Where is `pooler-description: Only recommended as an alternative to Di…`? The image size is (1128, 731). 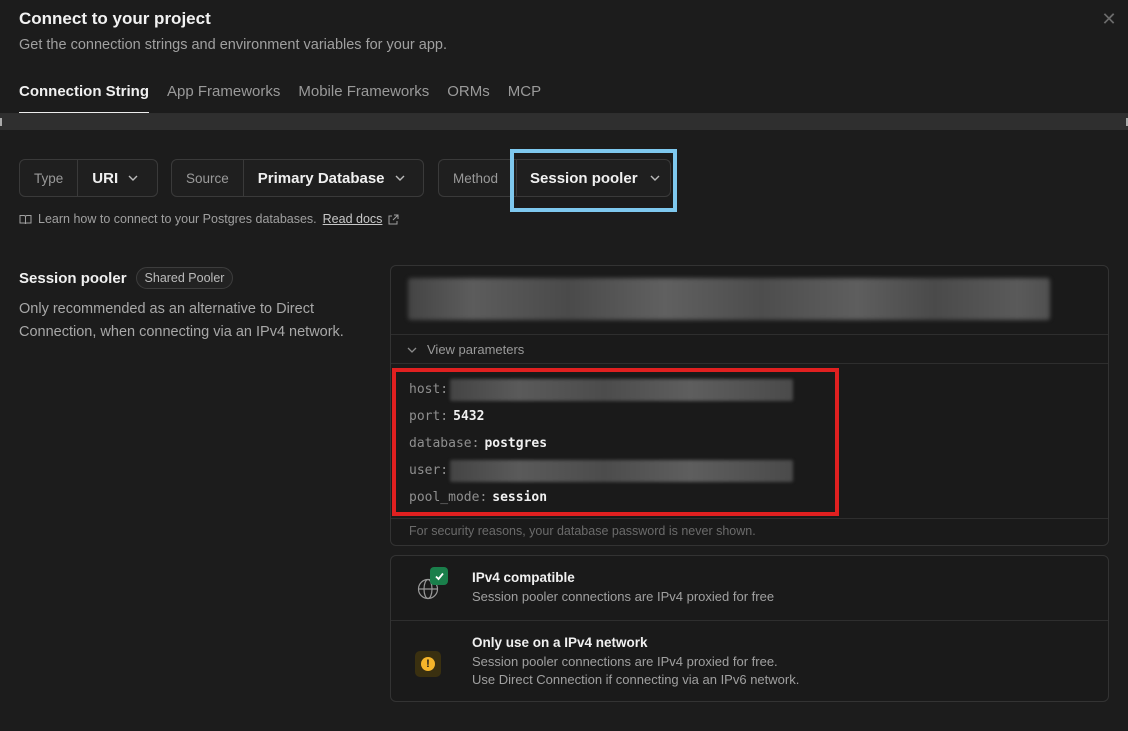
pooler-description: Only recommended as an alternative to Di… is located at coordinates (181, 320).